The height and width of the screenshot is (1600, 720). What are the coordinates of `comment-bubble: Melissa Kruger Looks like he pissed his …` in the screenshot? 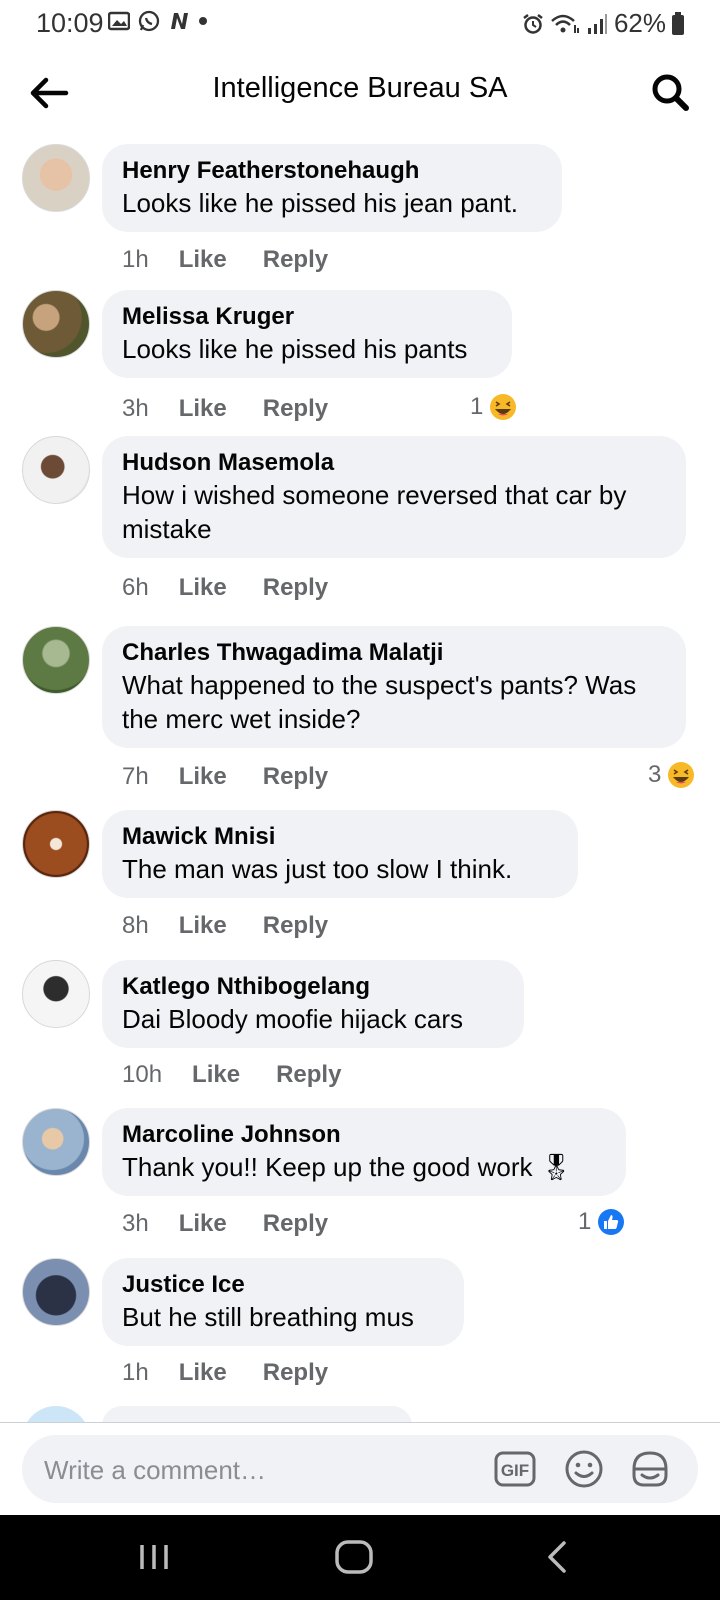 It's located at (307, 334).